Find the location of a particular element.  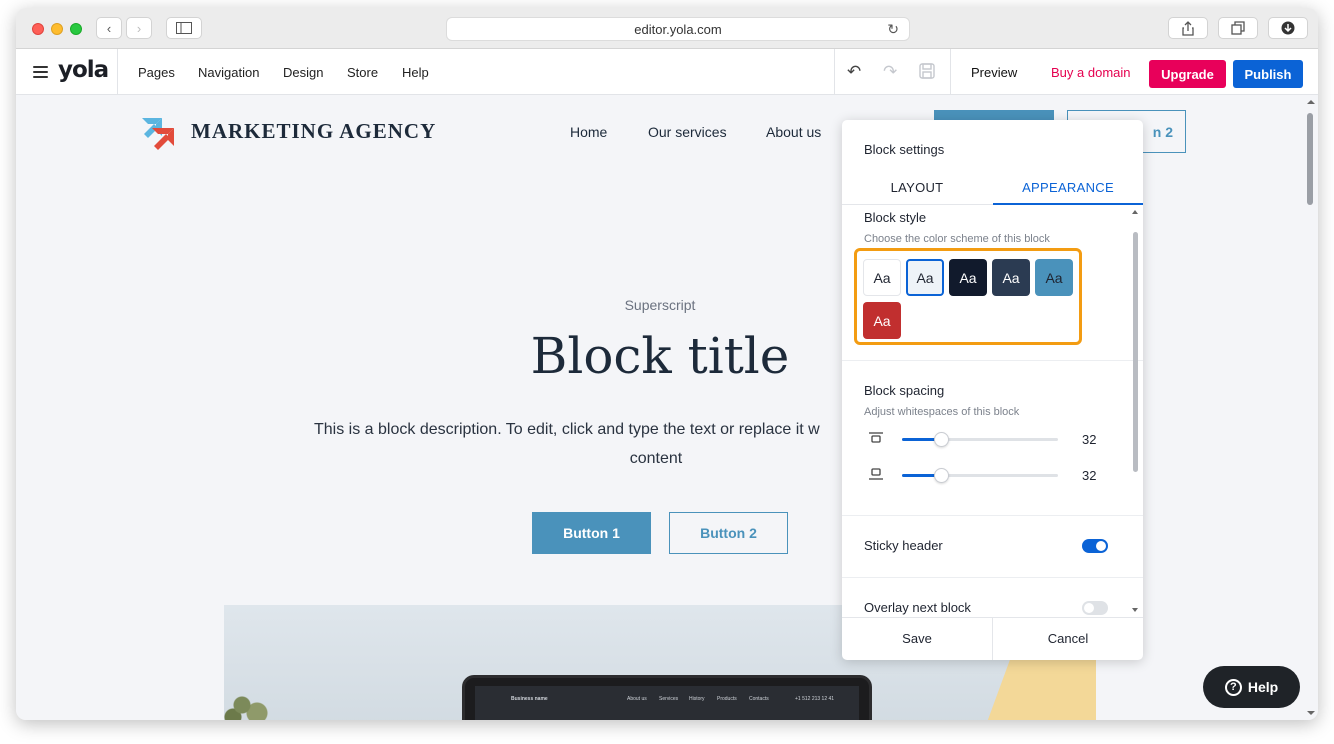

cancel-button: Cancel is located at coordinates (1068, 638).